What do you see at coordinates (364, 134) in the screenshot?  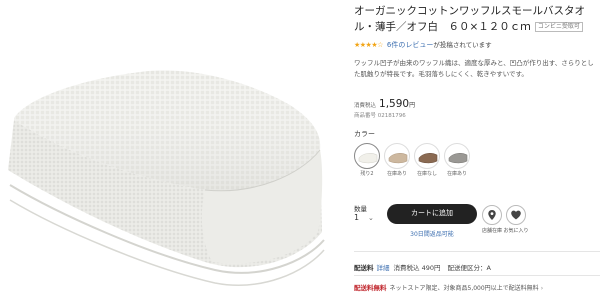 I see `color-label: カラー` at bounding box center [364, 134].